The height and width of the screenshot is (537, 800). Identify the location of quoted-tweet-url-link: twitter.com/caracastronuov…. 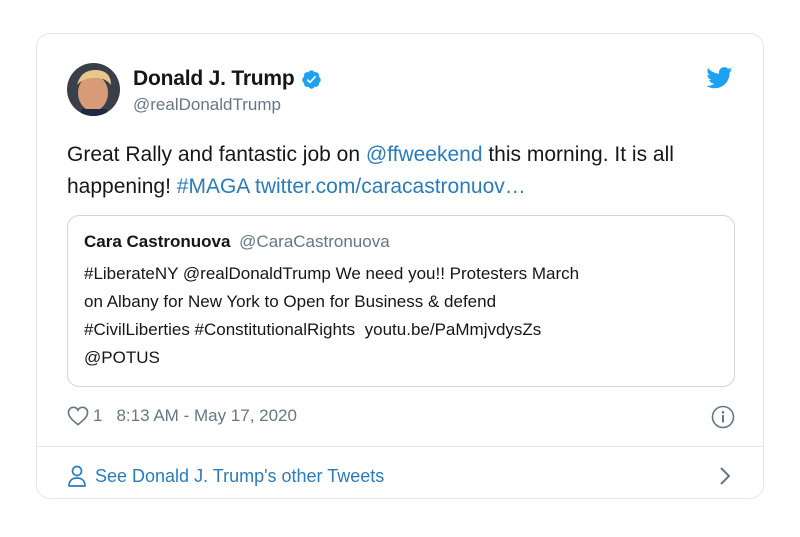
(390, 186).